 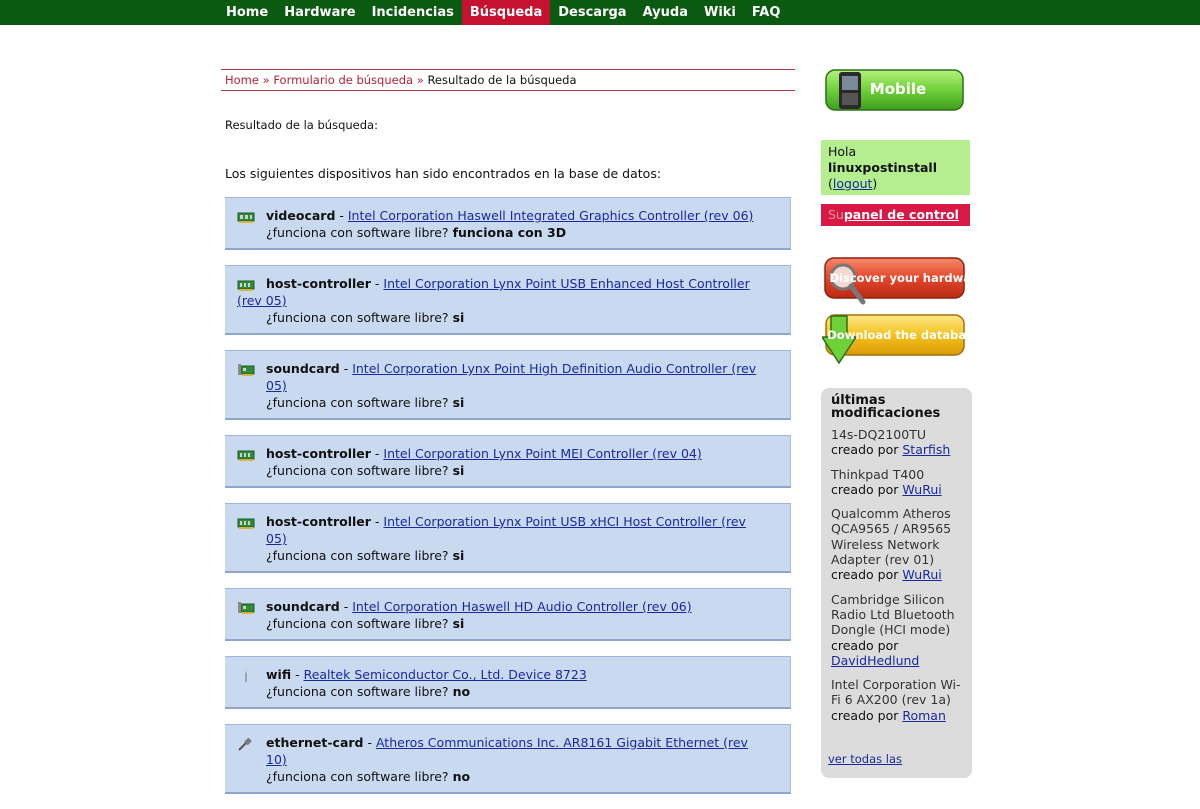 What do you see at coordinates (247, 12) in the screenshot?
I see `nav-home: Home` at bounding box center [247, 12].